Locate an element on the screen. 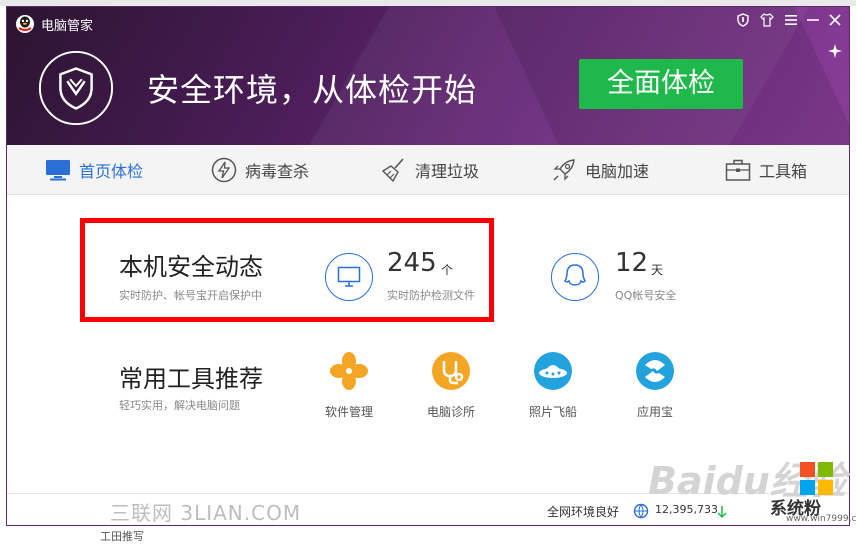  globe-icon is located at coordinates (641, 511).